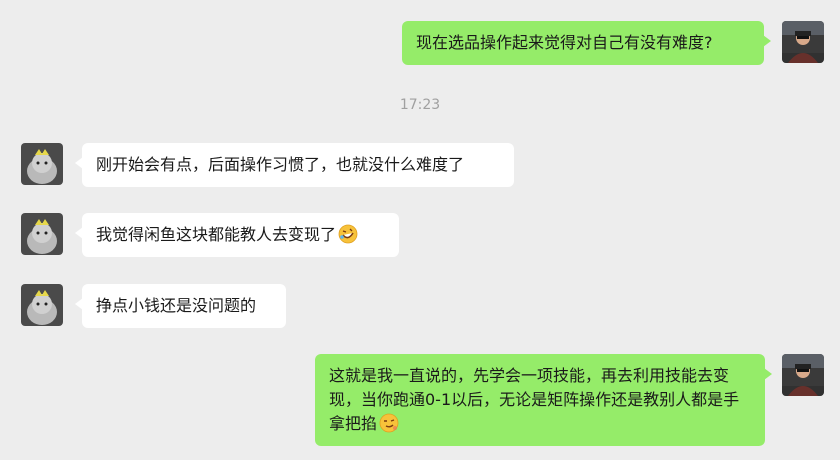  I want to click on smirk-emoji-icon, so click(389, 423).